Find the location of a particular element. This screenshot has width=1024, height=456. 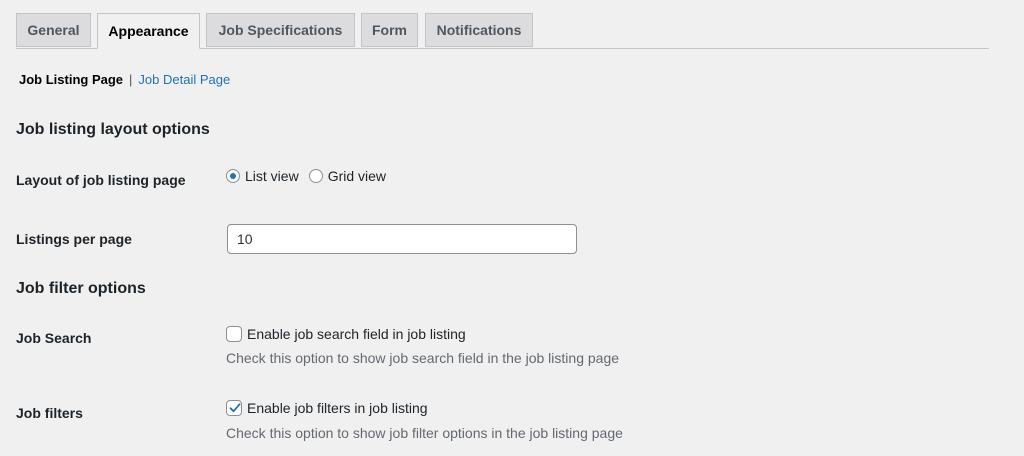

tab-job-specifications: Job Specifications is located at coordinates (280, 30).